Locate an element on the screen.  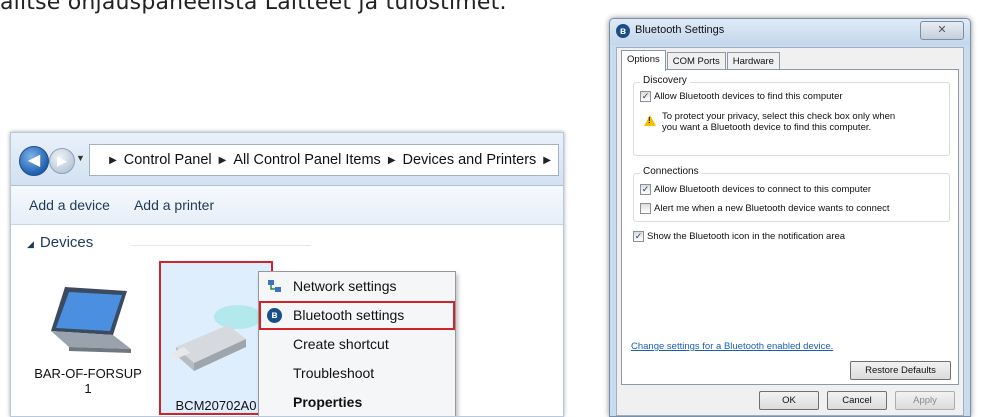
alert-new-checkbox is located at coordinates (645, 208).